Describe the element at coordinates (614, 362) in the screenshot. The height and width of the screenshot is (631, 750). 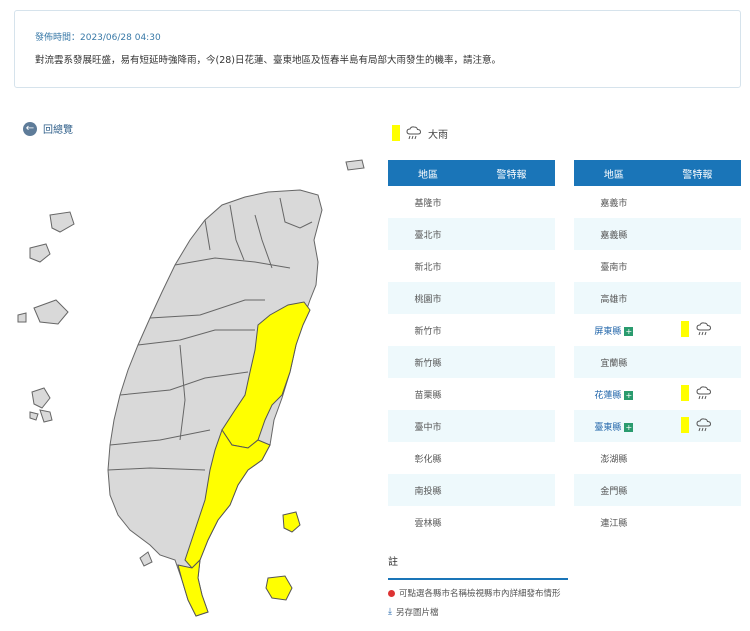
I see `region-name: 宜蘭縣` at that location.